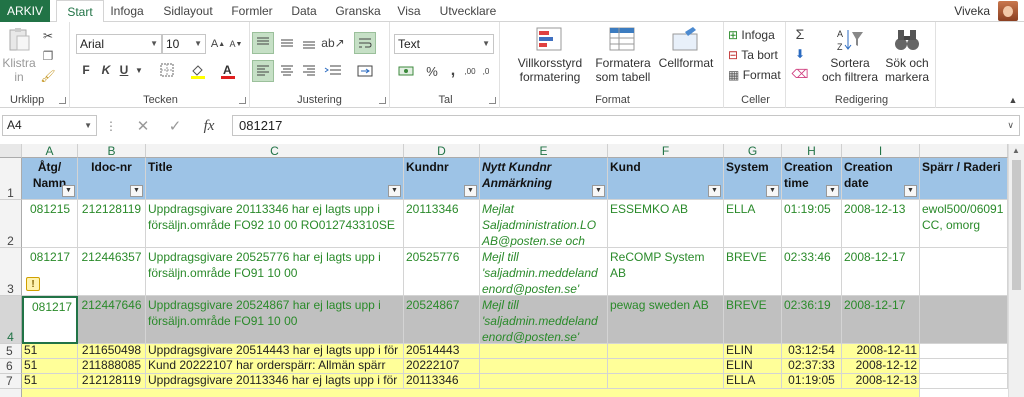 Image resolution: width=1024 pixels, height=397 pixels. I want to click on user-name: Viveka, so click(972, 11).